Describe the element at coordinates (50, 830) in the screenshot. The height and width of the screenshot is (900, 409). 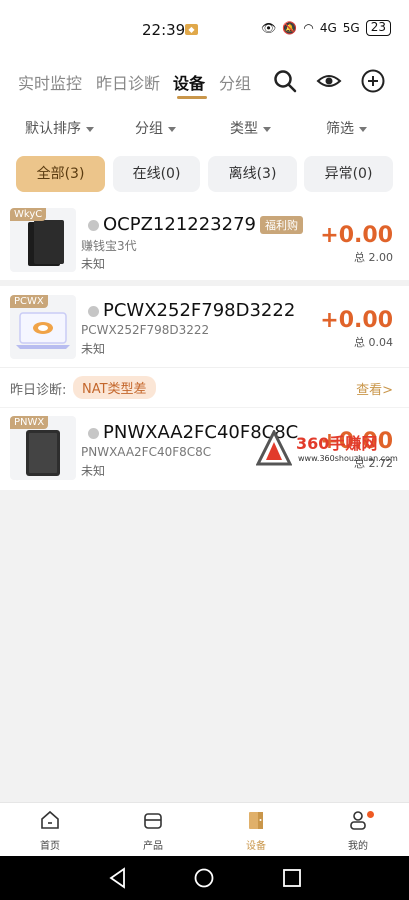
I see `nav-home: 首页` at that location.